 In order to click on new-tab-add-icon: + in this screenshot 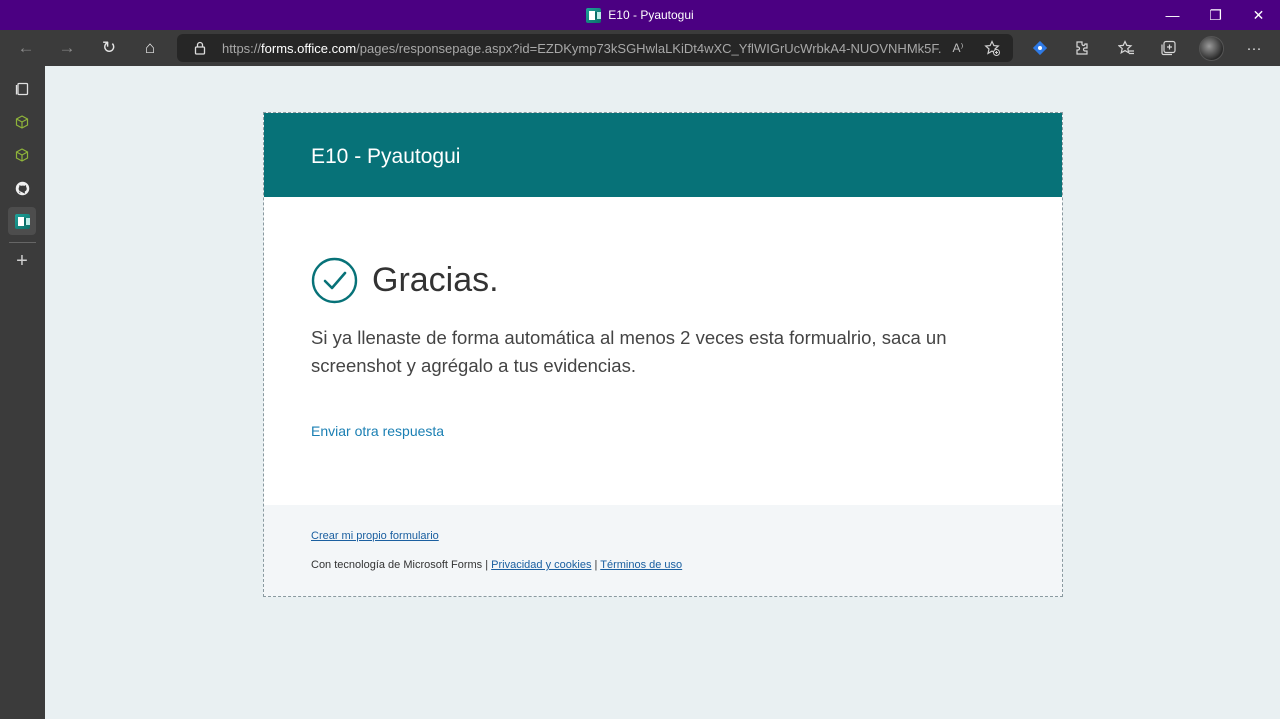, I will do `click(22, 261)`.